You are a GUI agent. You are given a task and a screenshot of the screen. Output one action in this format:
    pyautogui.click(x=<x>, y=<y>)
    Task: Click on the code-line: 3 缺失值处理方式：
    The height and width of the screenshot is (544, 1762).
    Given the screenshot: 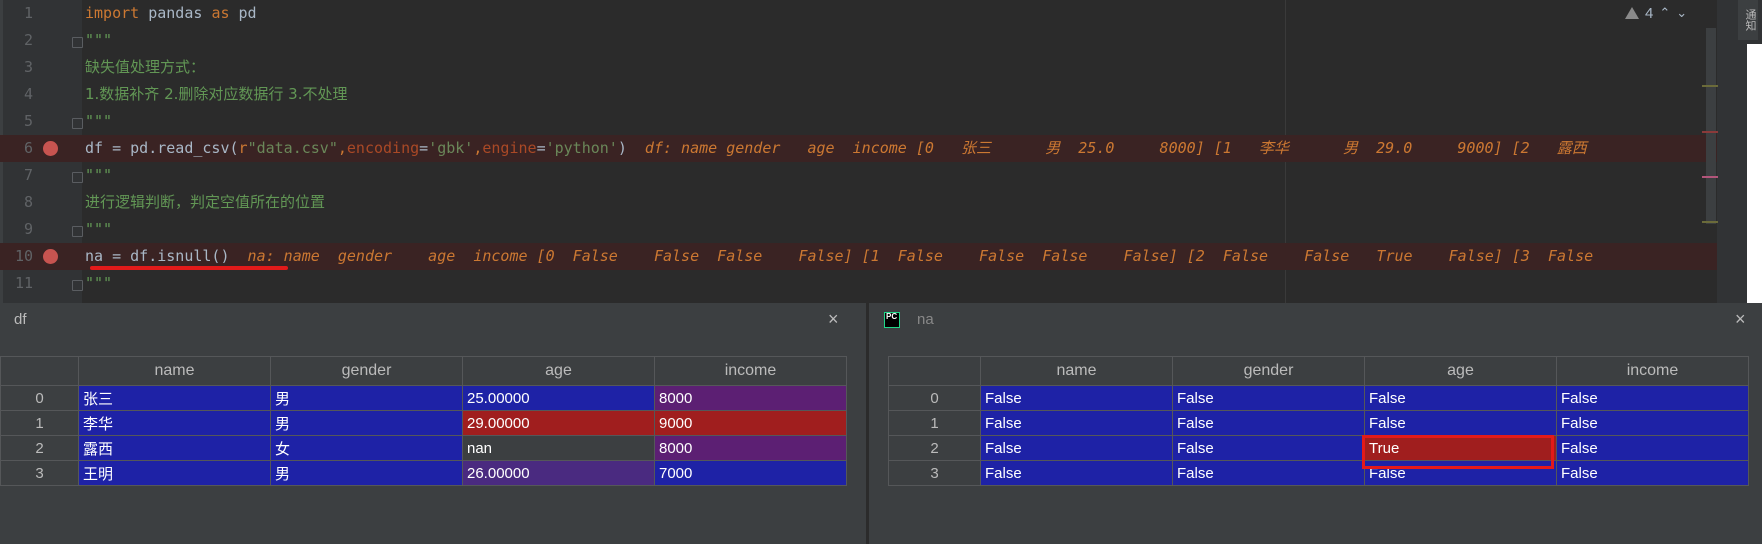 What is the action you would take?
    pyautogui.click(x=858, y=67)
    